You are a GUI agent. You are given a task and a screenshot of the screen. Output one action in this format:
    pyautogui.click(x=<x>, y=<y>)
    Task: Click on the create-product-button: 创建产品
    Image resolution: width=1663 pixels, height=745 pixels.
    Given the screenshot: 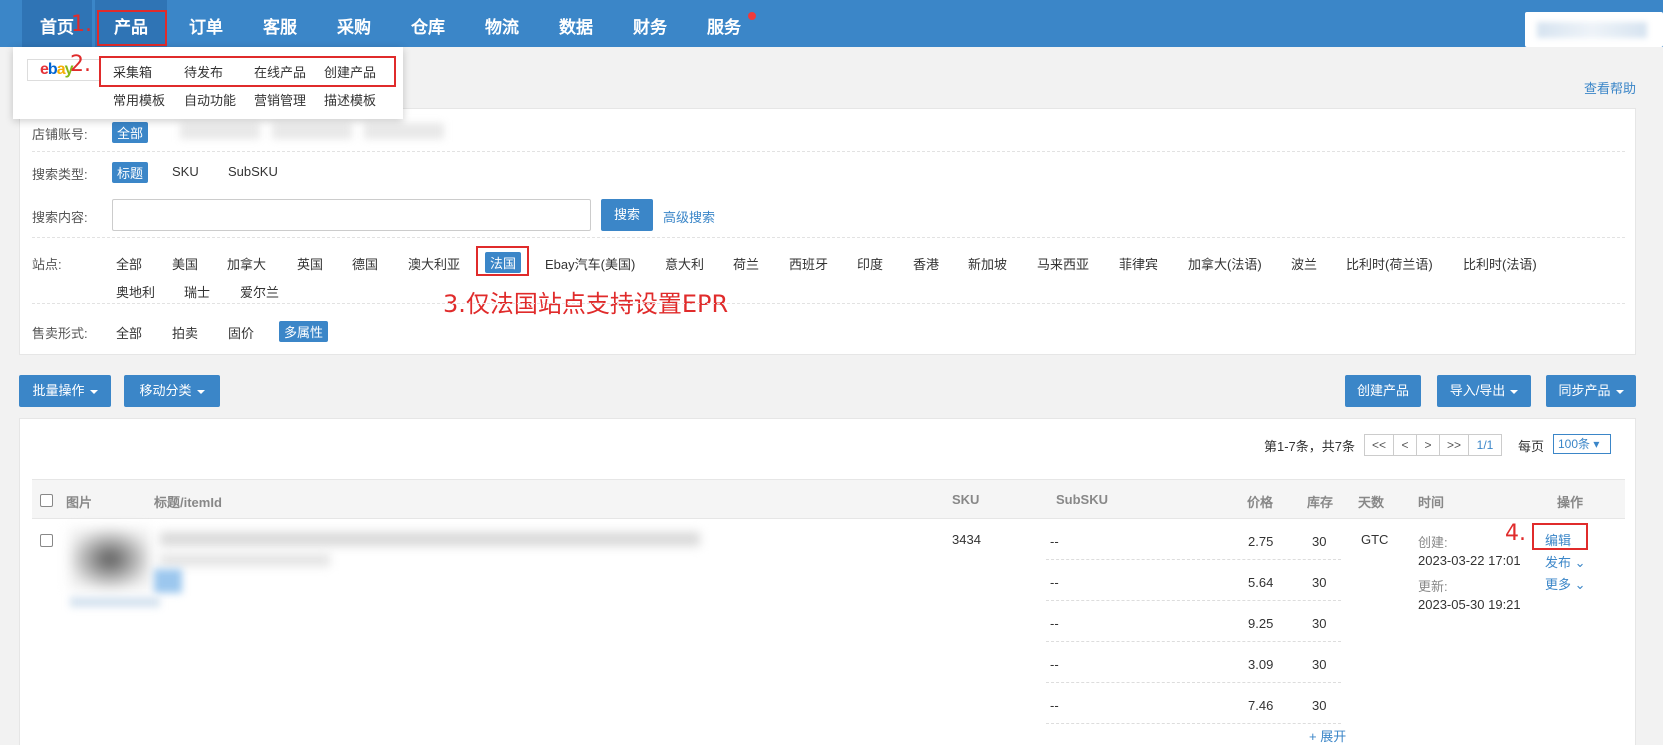 What is the action you would take?
    pyautogui.click(x=1383, y=391)
    